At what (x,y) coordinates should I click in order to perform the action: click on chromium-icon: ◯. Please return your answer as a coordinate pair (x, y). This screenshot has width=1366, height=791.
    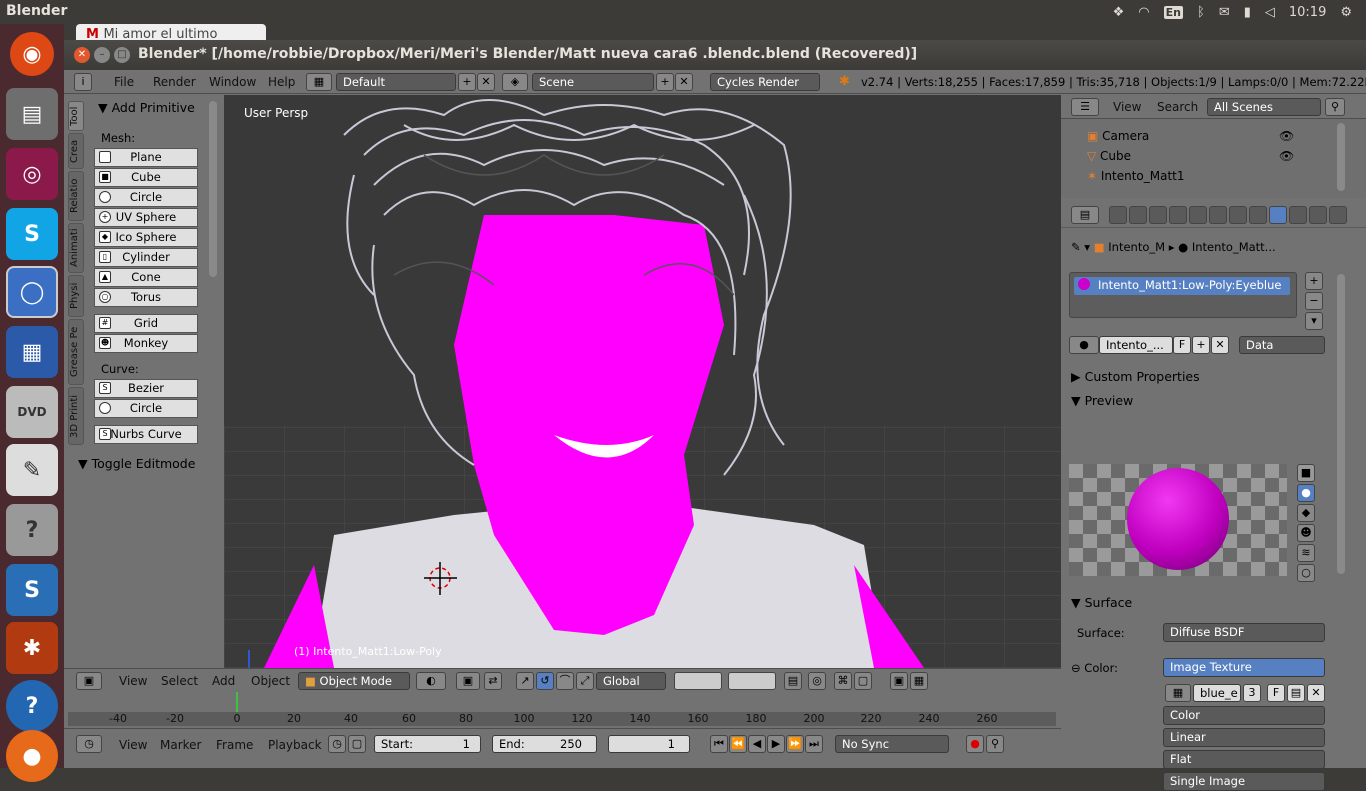
    Looking at the image, I should click on (32, 292).